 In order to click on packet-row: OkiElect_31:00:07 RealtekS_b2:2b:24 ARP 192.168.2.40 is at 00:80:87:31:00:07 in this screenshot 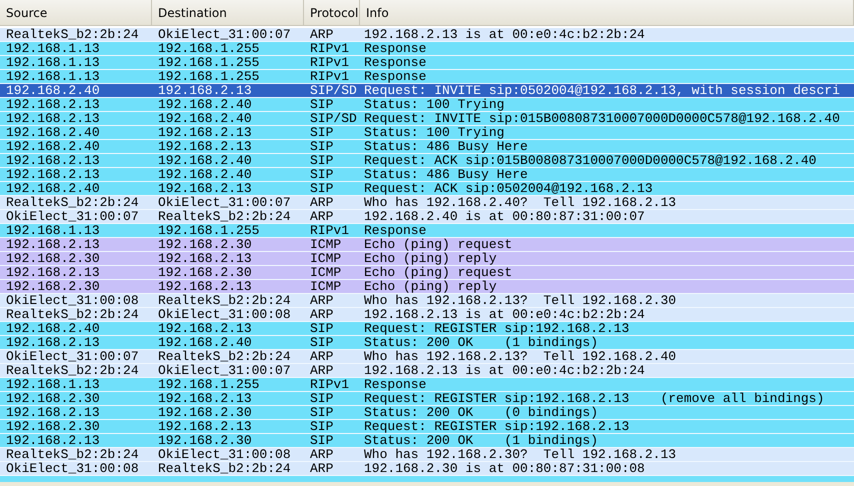, I will do `click(427, 217)`.